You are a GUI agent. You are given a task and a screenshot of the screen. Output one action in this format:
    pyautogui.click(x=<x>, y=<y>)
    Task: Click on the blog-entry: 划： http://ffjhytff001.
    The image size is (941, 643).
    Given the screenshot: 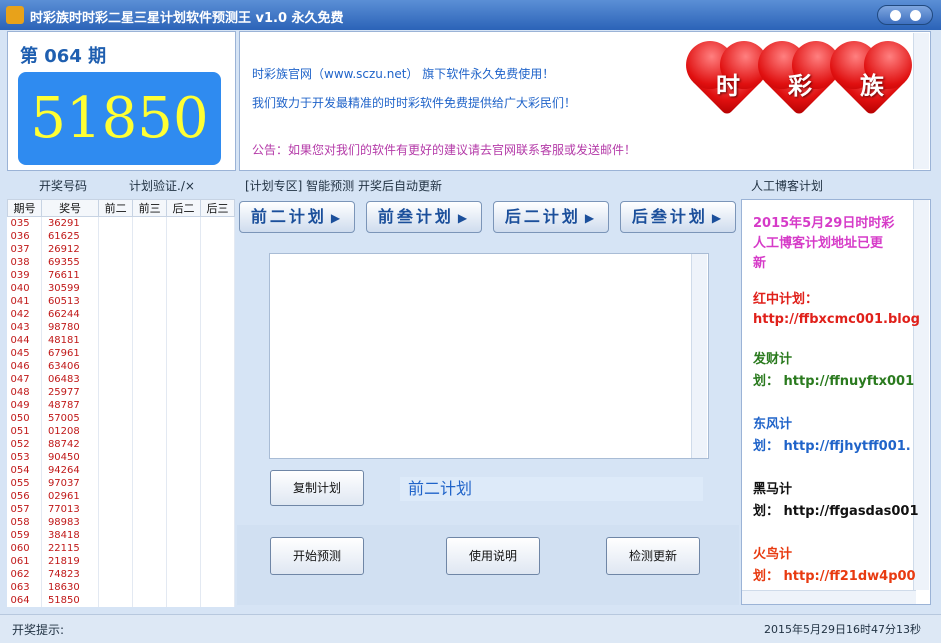 What is the action you would take?
    pyautogui.click(x=833, y=447)
    